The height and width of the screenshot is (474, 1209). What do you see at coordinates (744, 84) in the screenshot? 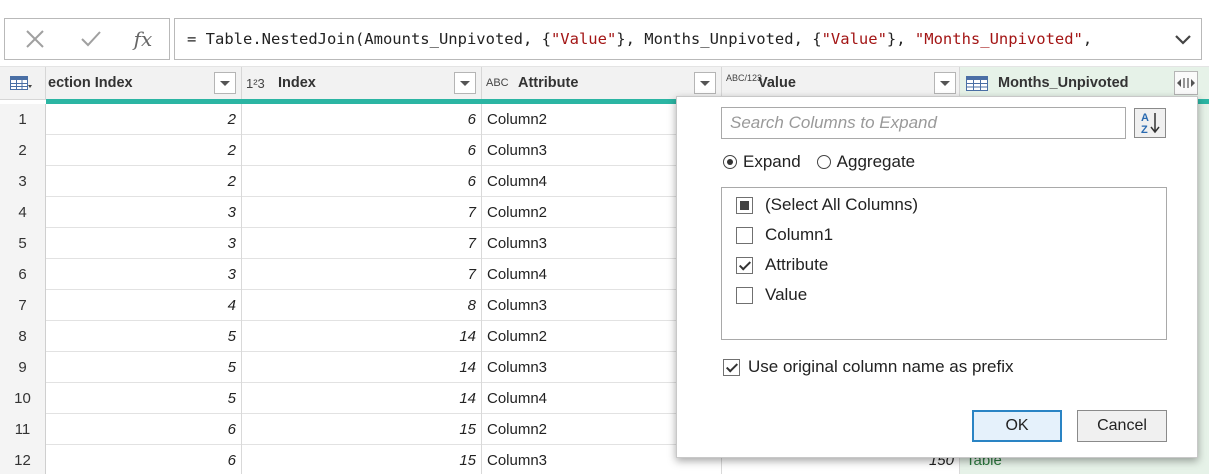
I see `any-type-icon: ABC/123` at bounding box center [744, 84].